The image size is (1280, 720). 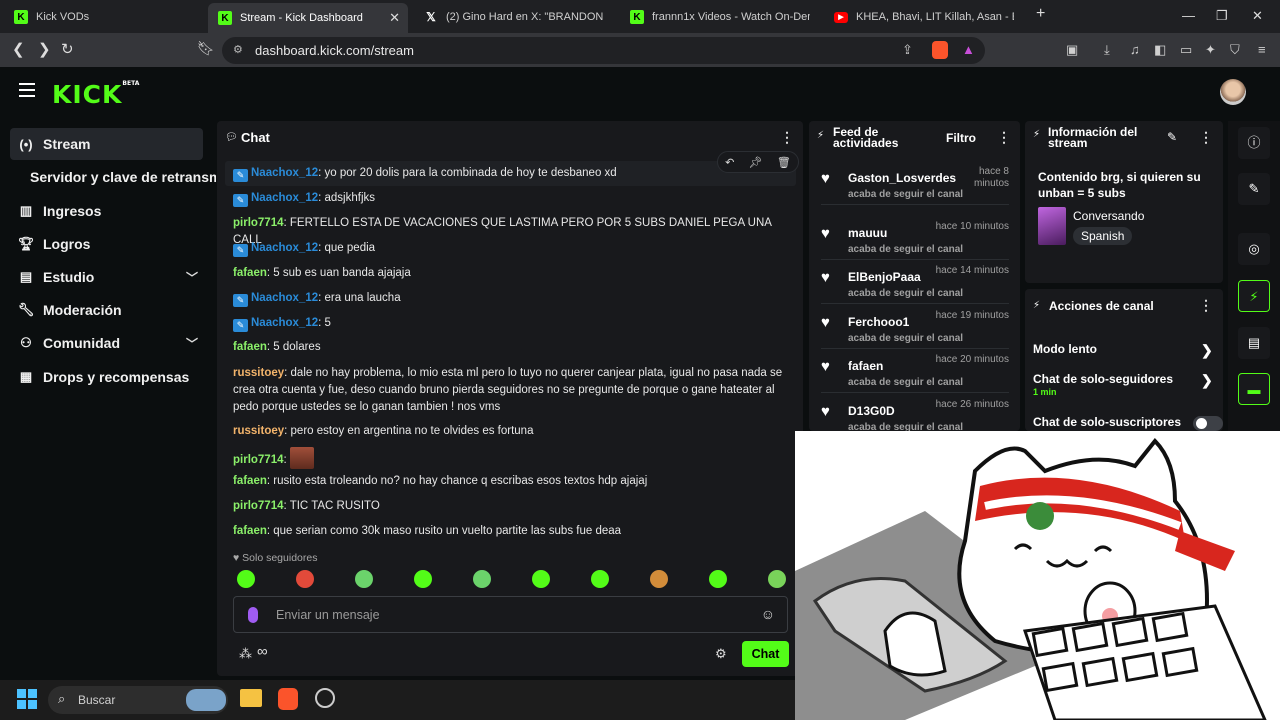 I want to click on leo-icon: ✦, so click(x=1210, y=50).